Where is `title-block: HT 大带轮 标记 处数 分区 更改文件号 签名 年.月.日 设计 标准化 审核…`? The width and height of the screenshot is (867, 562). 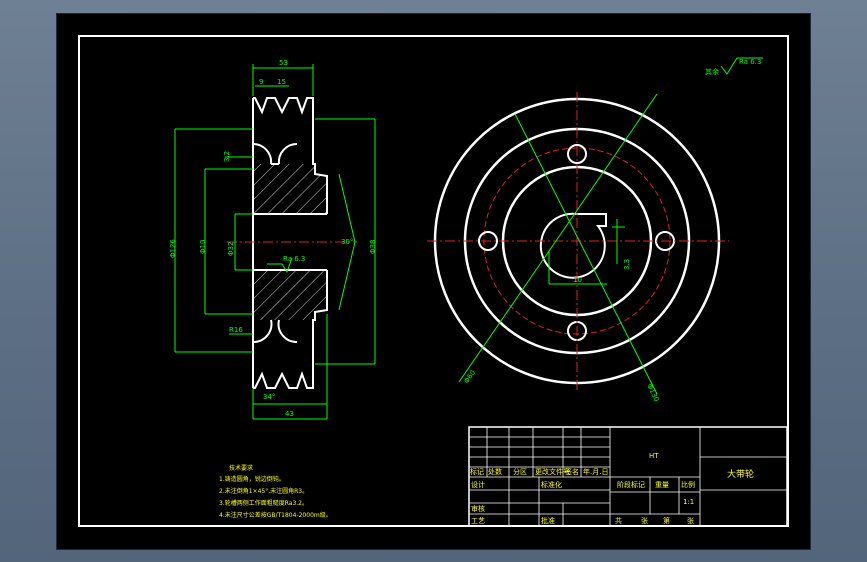
title-block: HT 大带轮 标记 处数 分区 更改文件号 签名 年.月.日 设计 标准化 审核… is located at coordinates (628, 476).